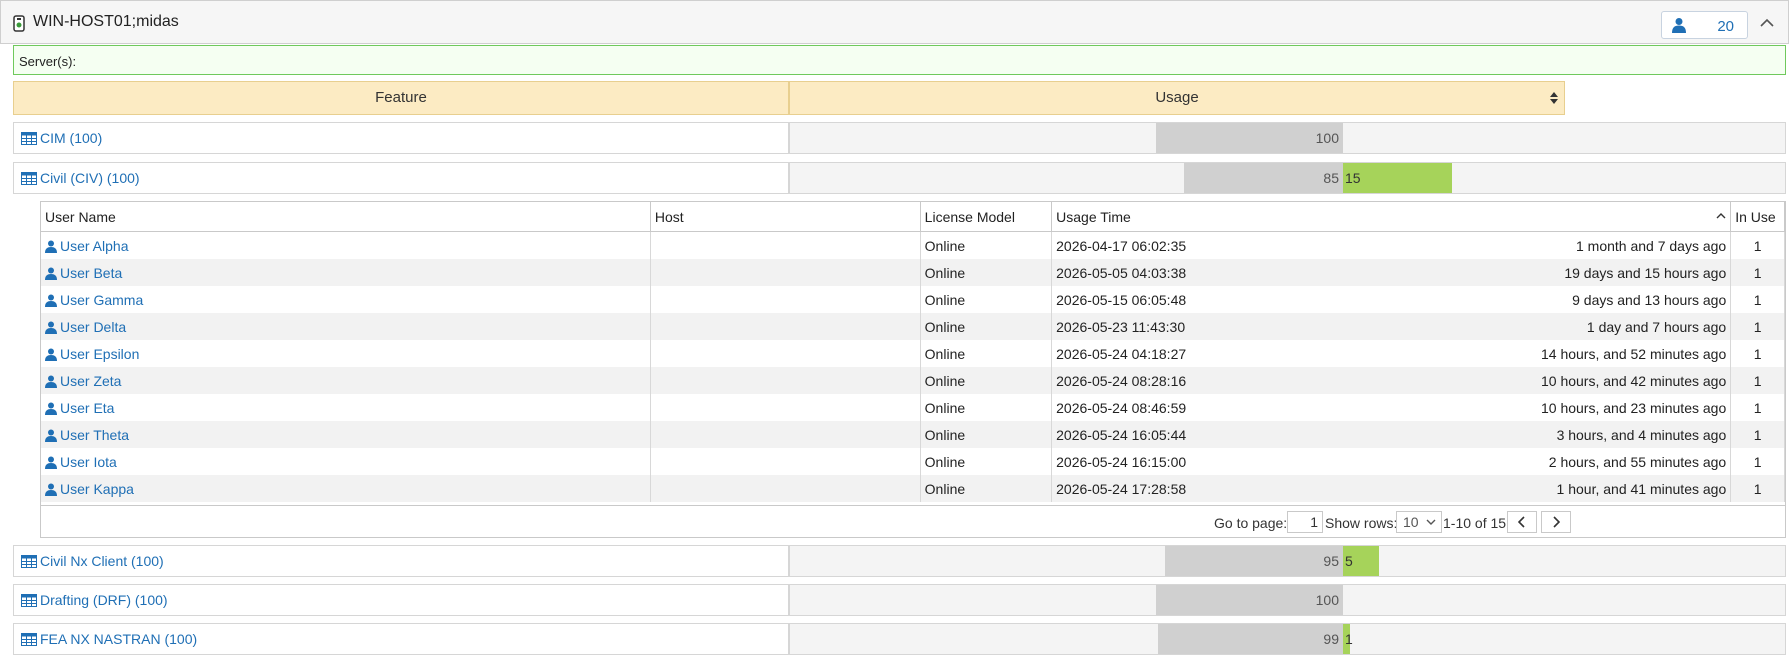 This screenshot has height=659, width=1789. What do you see at coordinates (1361, 523) in the screenshot?
I see `show-rows-label: Show rows:` at bounding box center [1361, 523].